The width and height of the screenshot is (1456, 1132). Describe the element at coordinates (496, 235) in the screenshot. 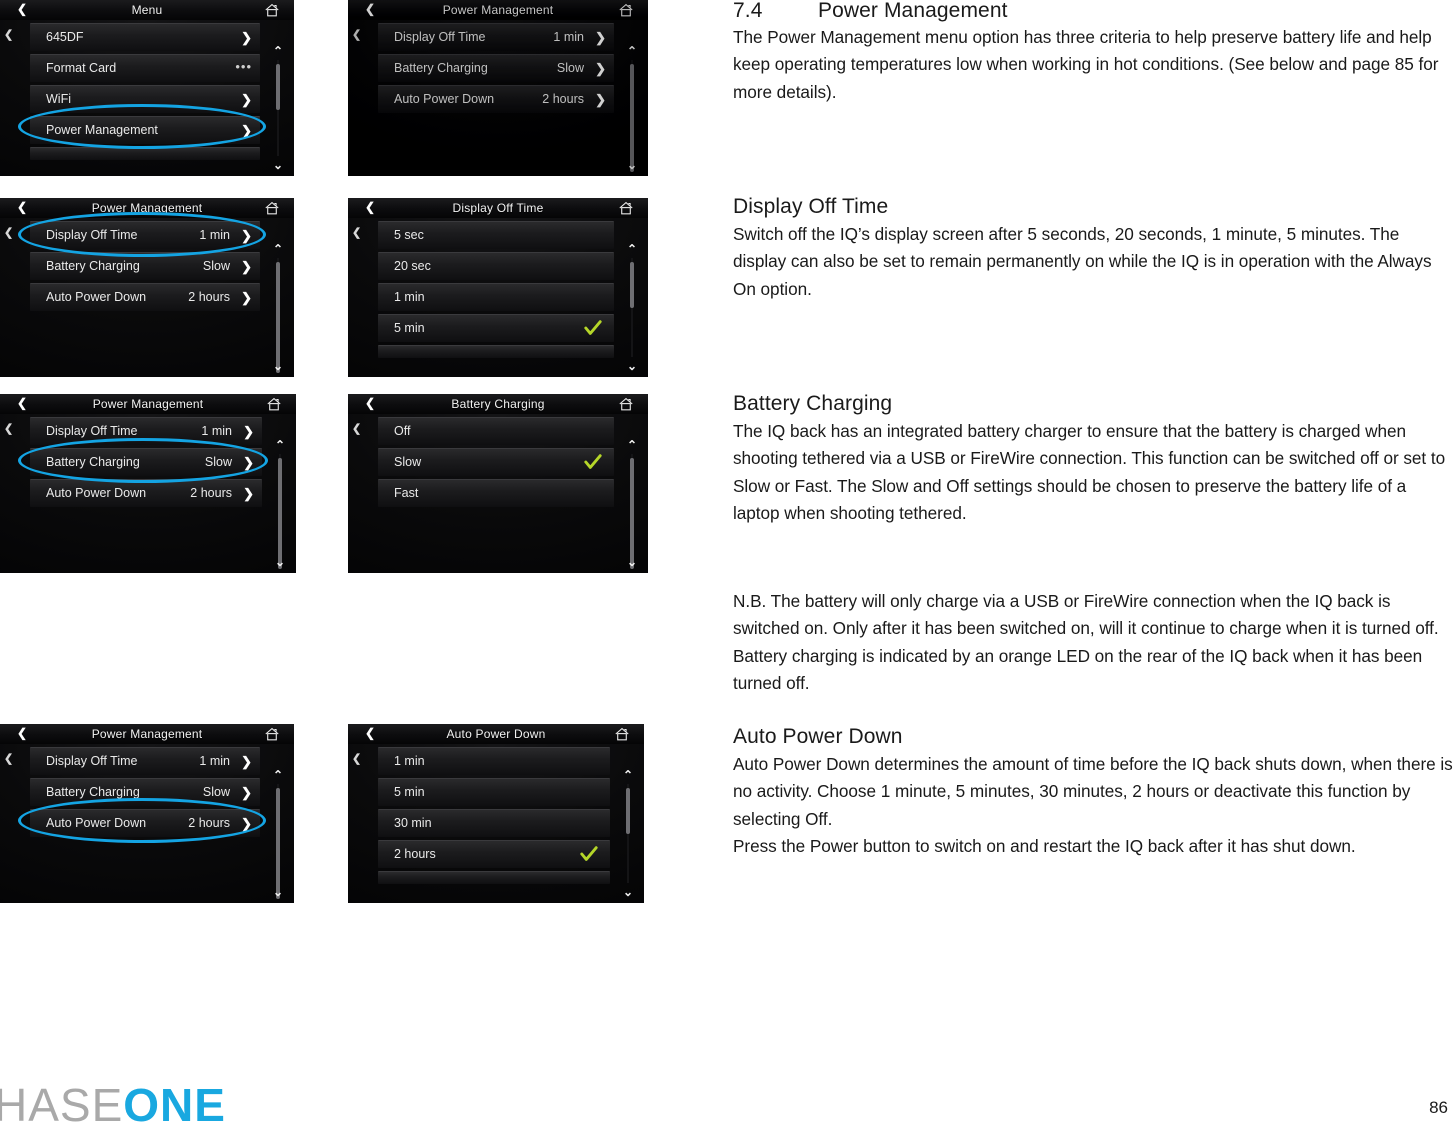

I see `list-item: 5 sec` at that location.